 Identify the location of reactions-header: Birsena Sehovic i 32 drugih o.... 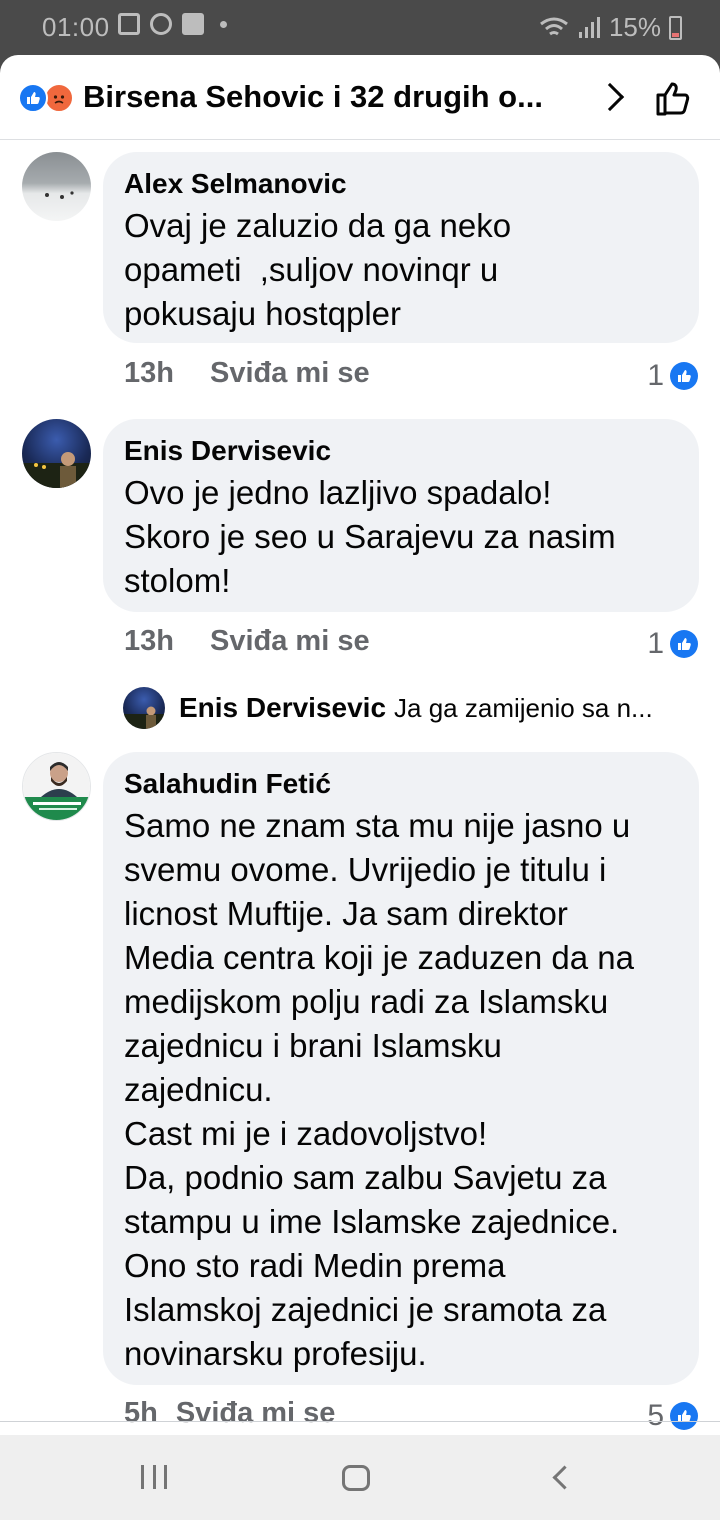
(360, 97).